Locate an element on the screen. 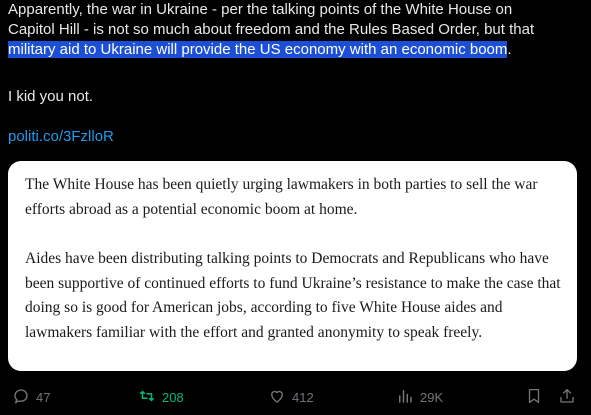 The image size is (591, 415). tweet-link: politi.co/3FzlloR is located at coordinates (61, 137).